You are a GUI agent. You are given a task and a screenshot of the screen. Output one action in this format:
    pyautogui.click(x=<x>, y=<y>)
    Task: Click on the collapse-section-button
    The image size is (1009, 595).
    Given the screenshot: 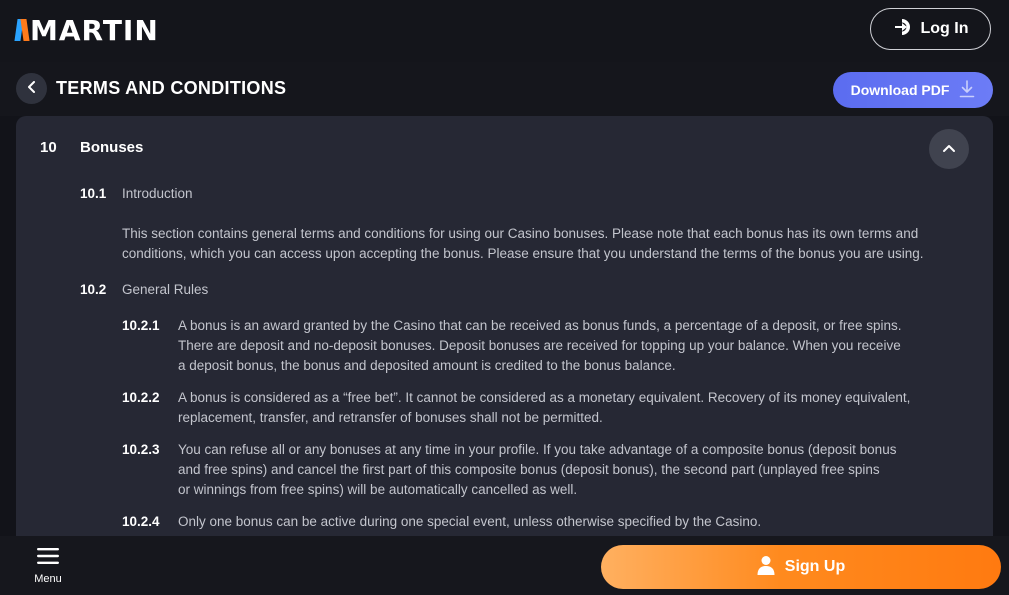 What is the action you would take?
    pyautogui.click(x=949, y=149)
    